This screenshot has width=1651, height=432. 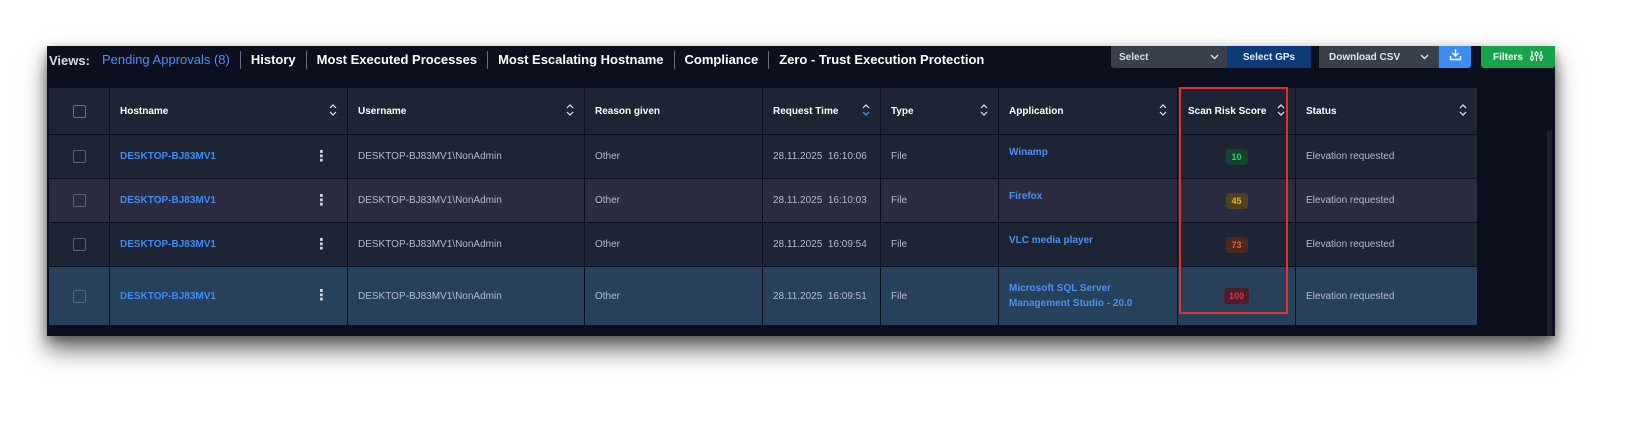 I want to click on header-request-time: Request Time, so click(x=821, y=111).